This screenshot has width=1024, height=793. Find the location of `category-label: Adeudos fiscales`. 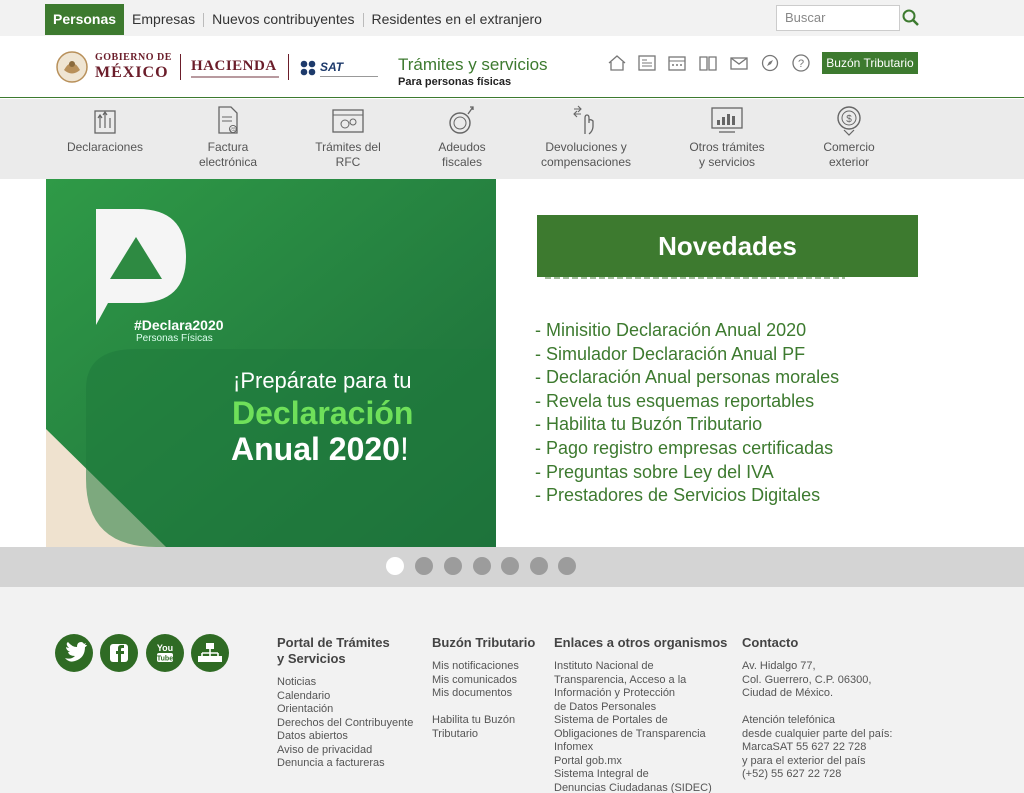

category-label: Adeudos fiscales is located at coordinates (462, 154).